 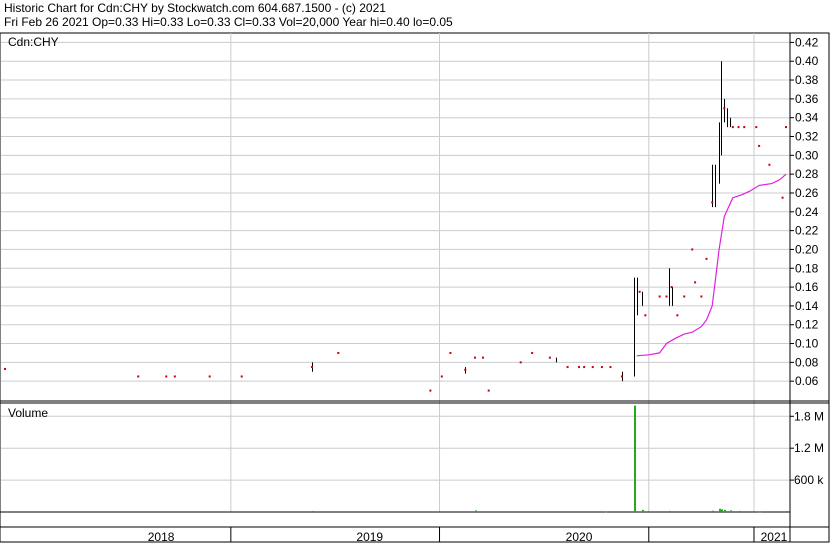 I want to click on volume-tick-label: 1.2 M, so click(x=809, y=448).